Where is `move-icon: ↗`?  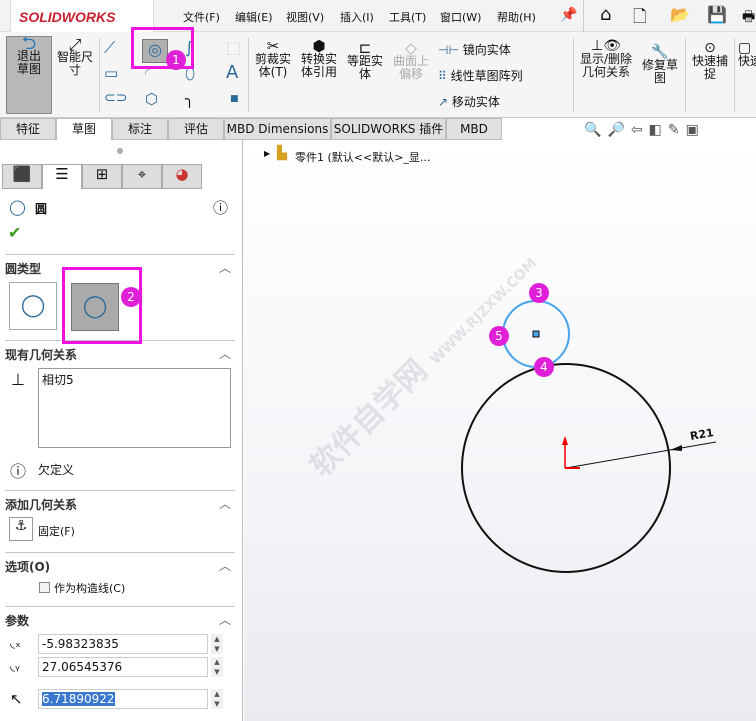 move-icon: ↗ is located at coordinates (445, 102).